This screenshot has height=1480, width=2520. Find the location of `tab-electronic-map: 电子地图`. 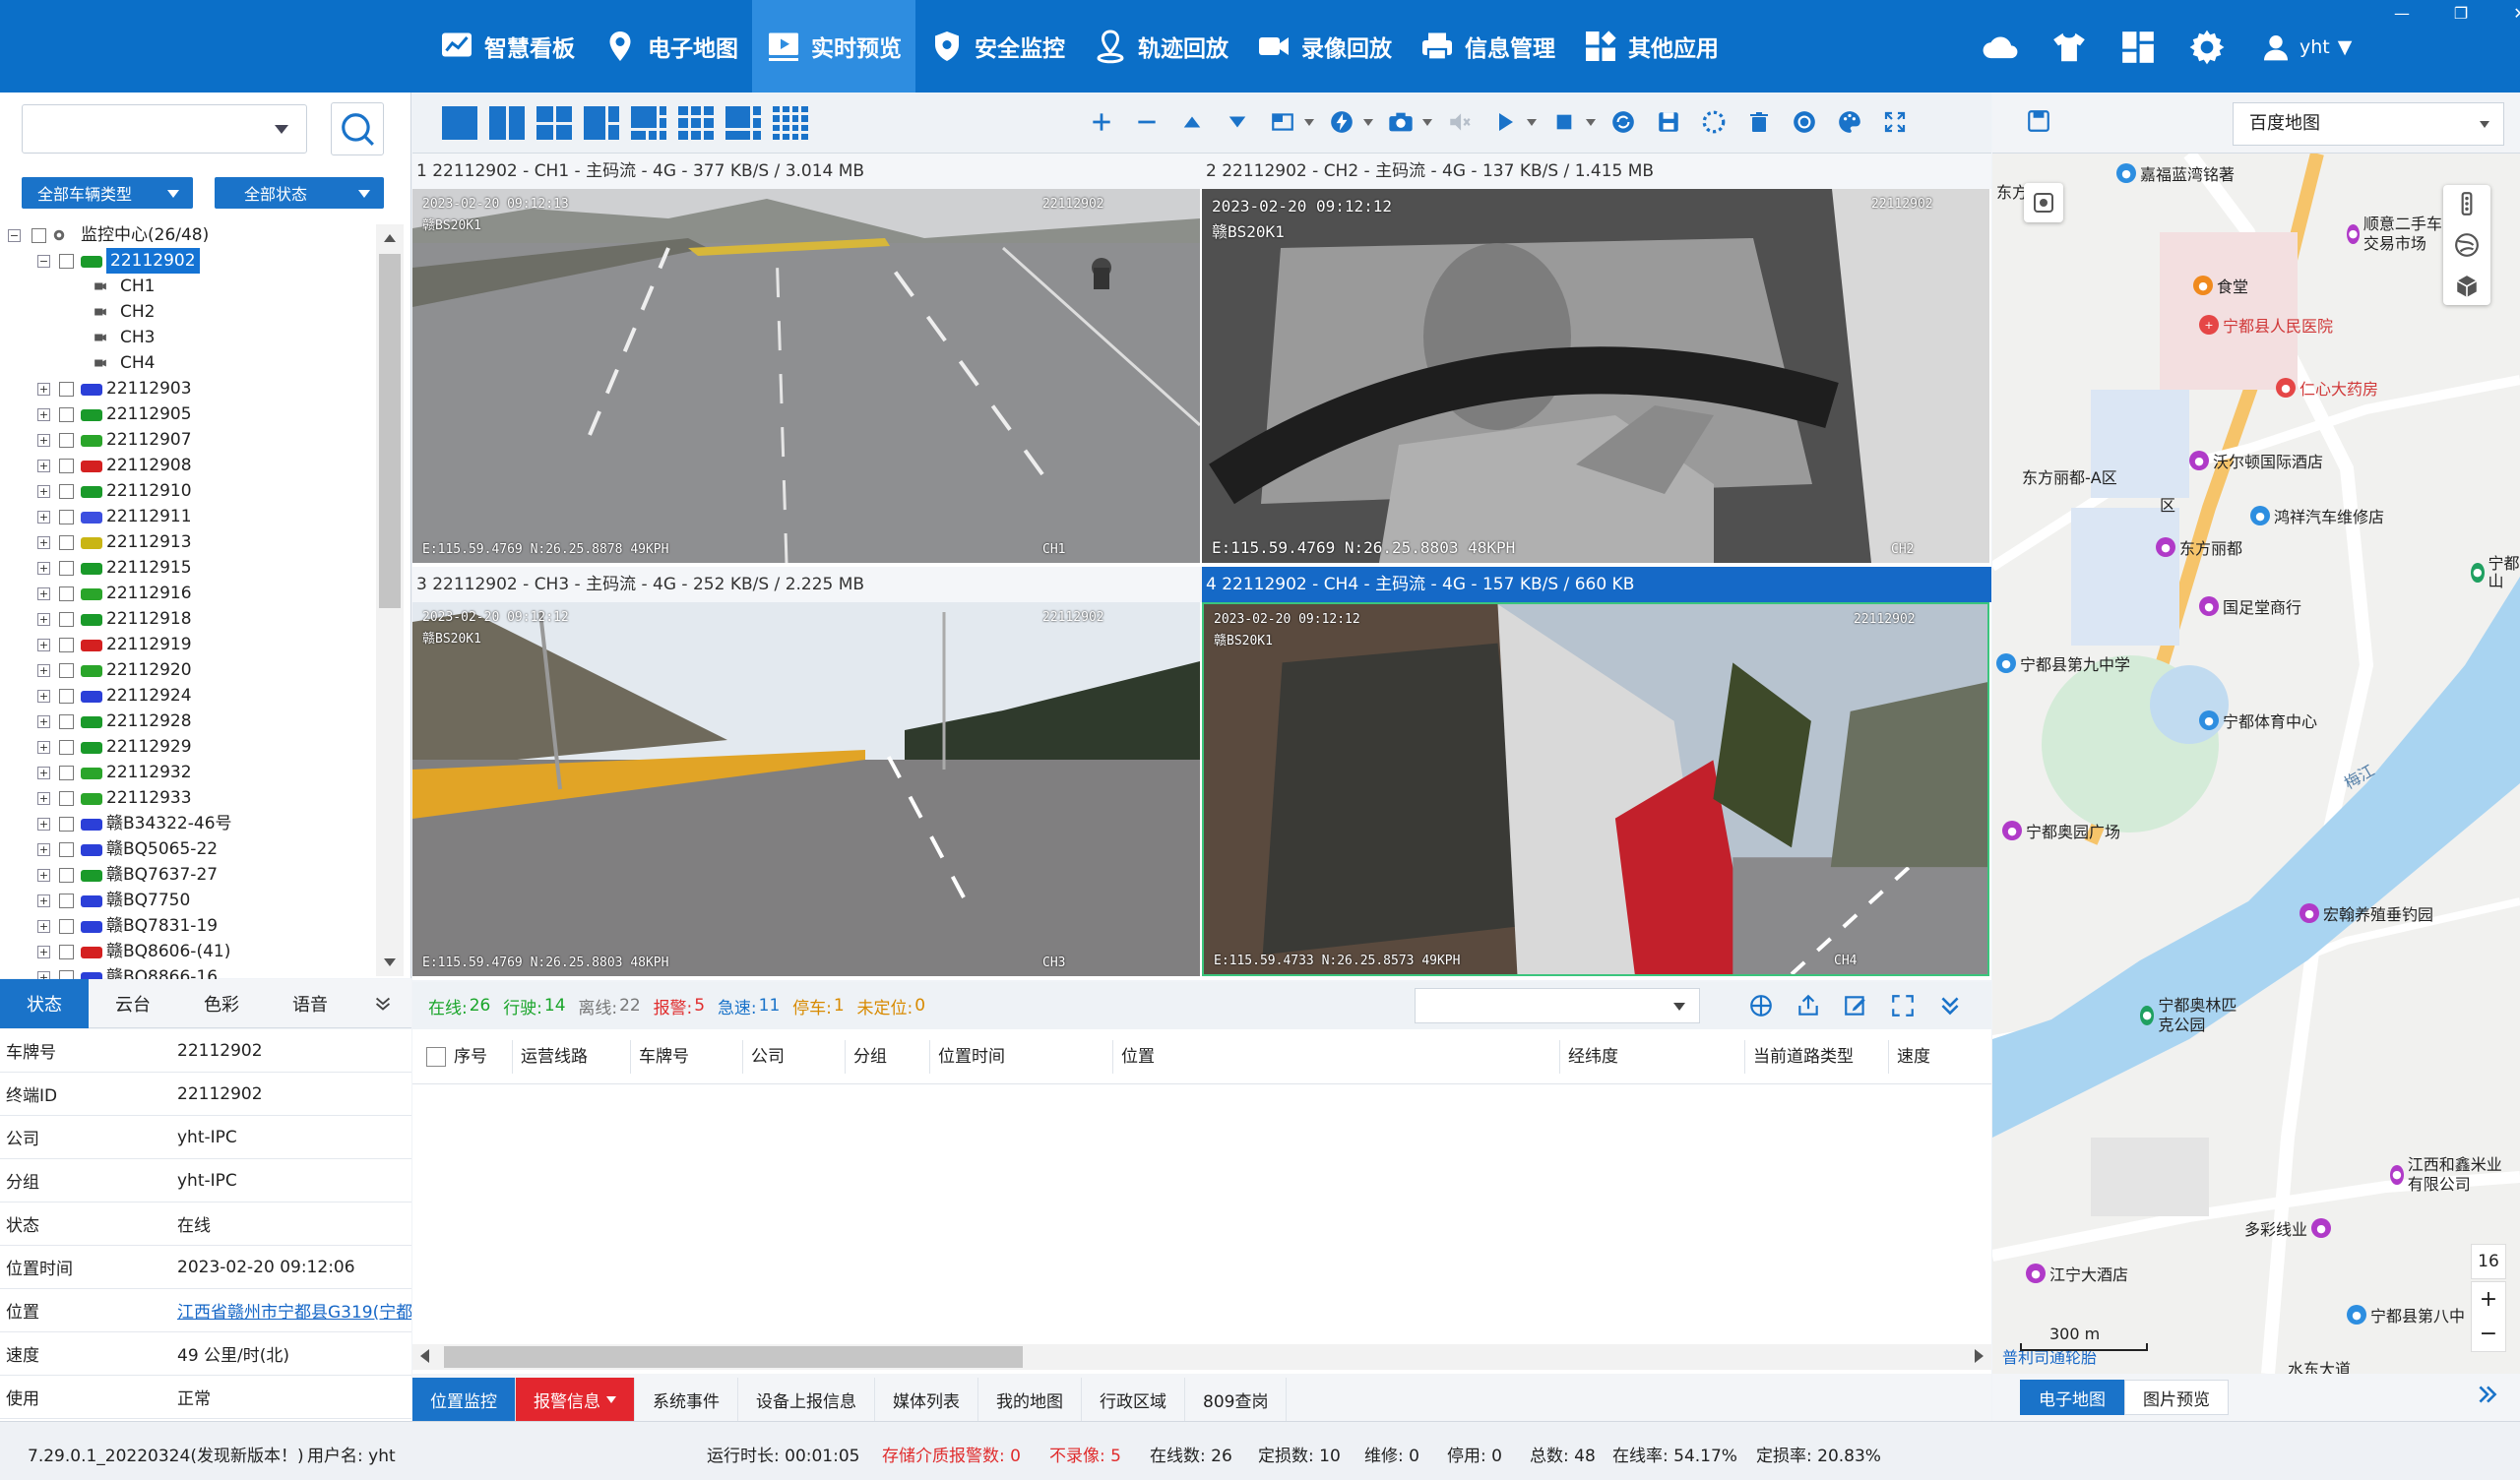

tab-electronic-map: 电子地图 is located at coordinates (2072, 1398).